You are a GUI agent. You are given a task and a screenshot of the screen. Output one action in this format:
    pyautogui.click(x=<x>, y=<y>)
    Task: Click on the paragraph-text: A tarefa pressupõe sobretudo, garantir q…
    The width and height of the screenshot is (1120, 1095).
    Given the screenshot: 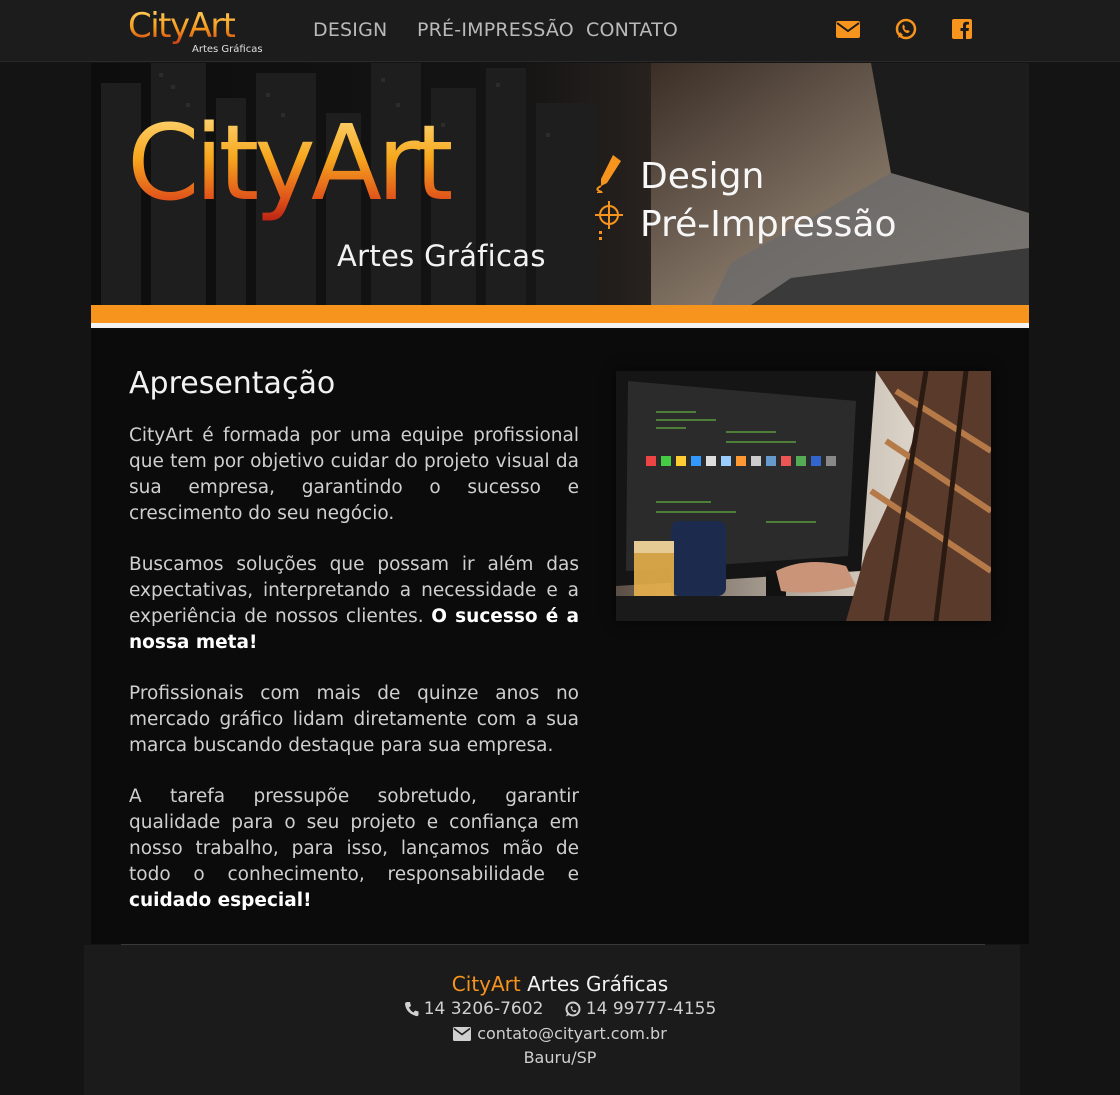 What is the action you would take?
    pyautogui.click(x=354, y=835)
    